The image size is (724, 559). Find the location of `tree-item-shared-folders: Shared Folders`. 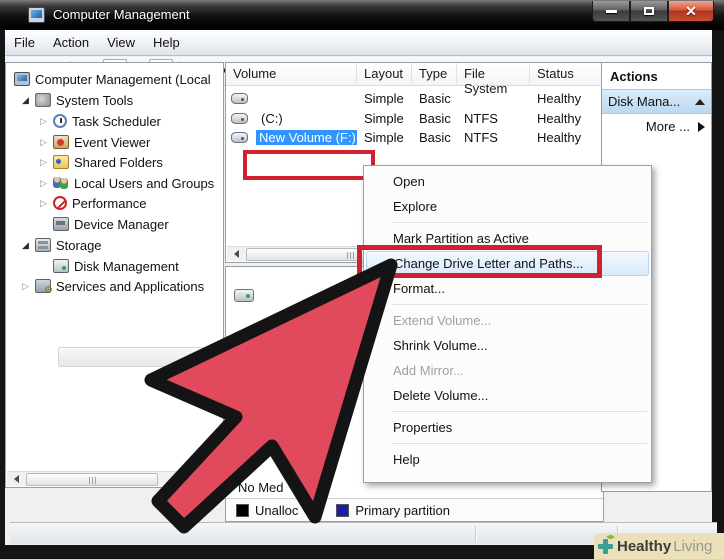

tree-item-shared-folders: Shared Folders is located at coordinates (101, 162).